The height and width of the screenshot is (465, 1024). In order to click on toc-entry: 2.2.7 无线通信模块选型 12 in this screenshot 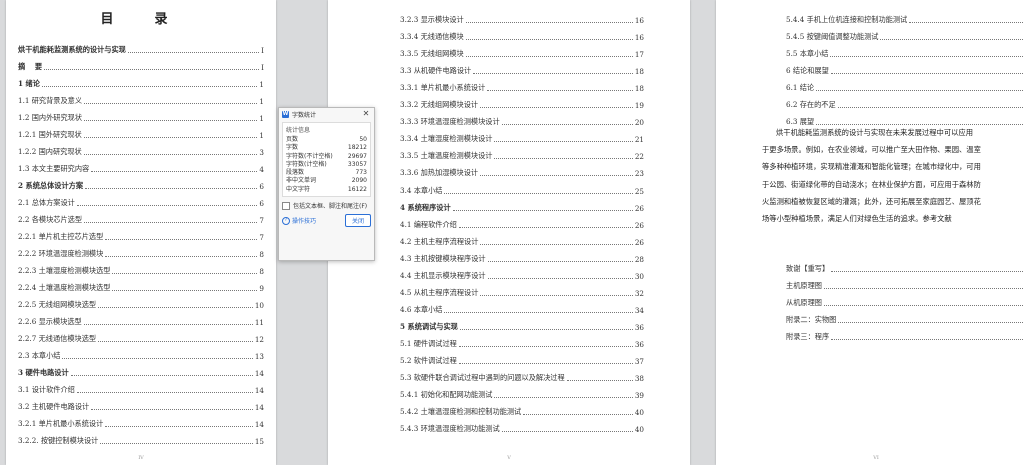, I will do `click(141, 335)`.